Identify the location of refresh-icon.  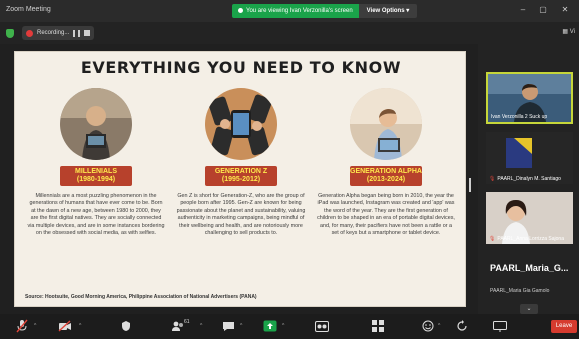
(462, 325).